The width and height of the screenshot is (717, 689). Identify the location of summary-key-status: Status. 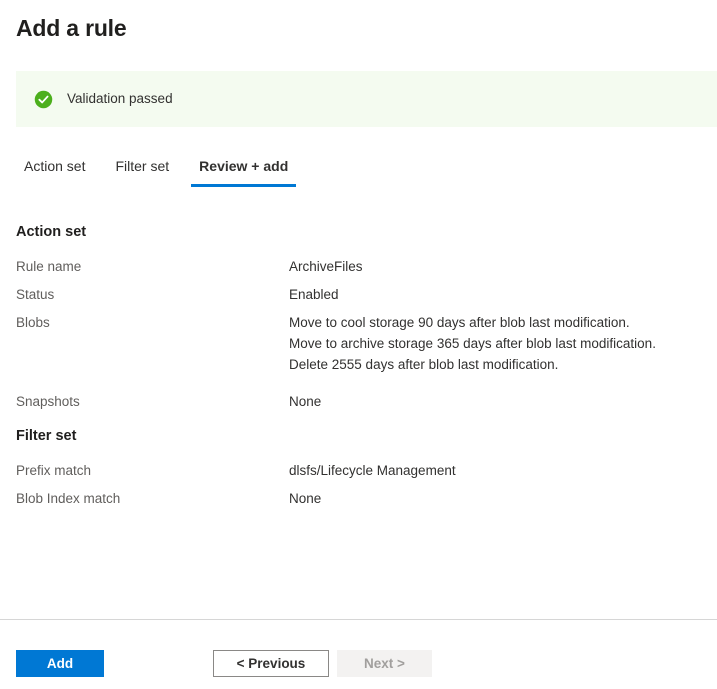
(35, 294).